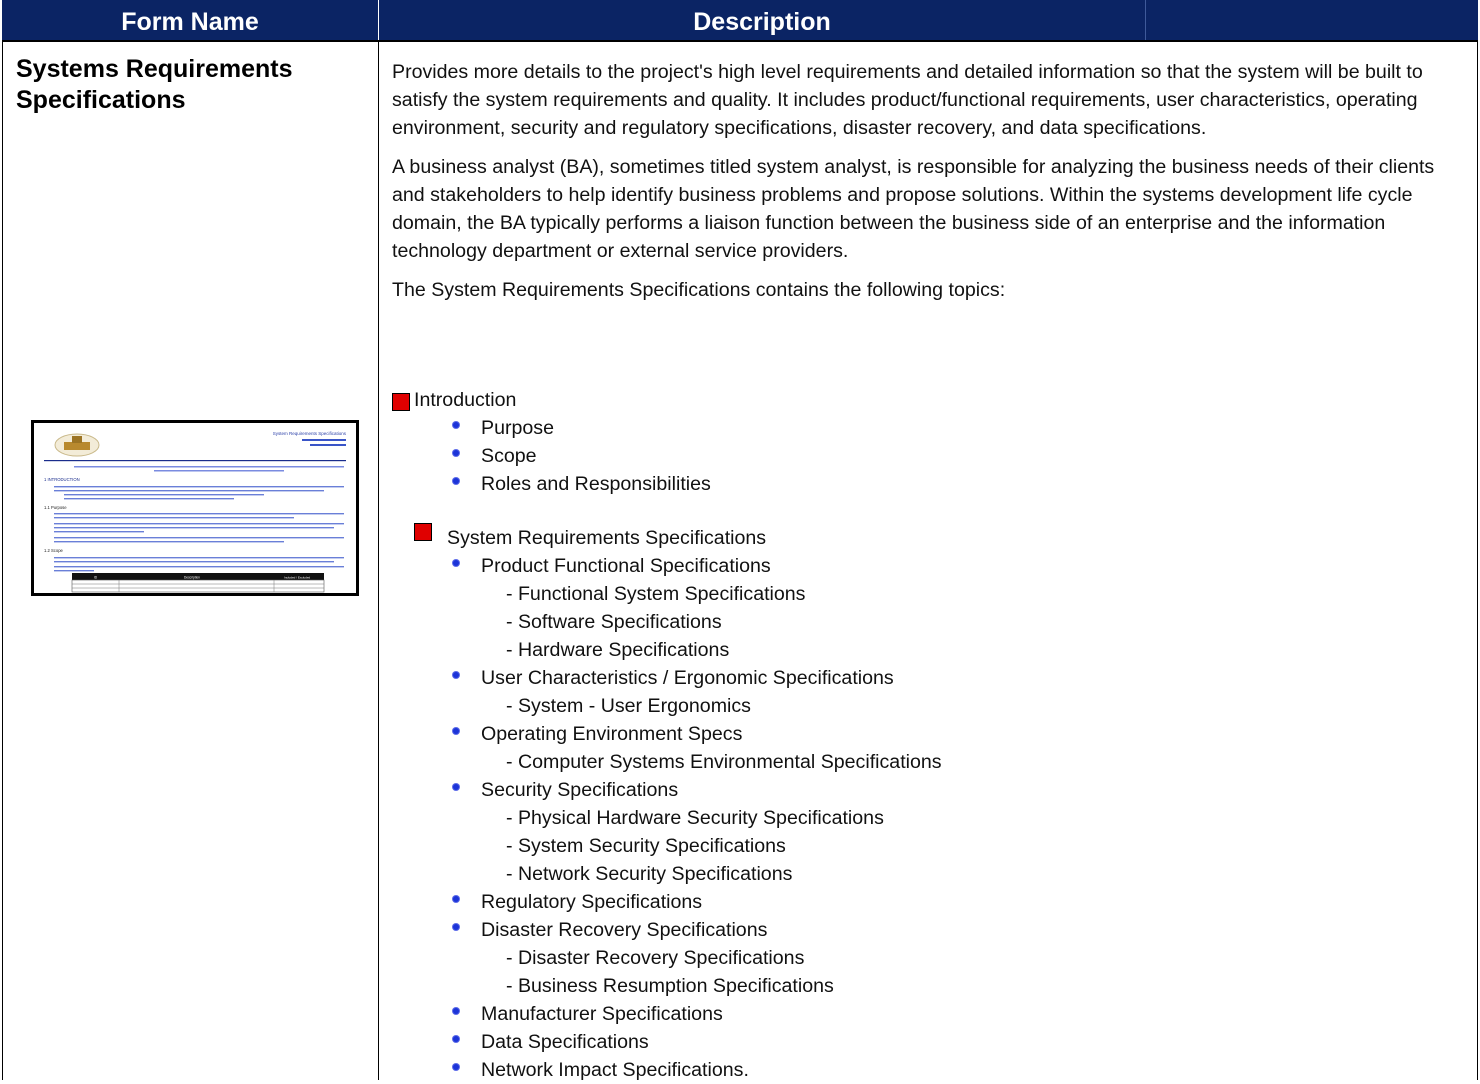  Describe the element at coordinates (55, 507) in the screenshot. I see `thumb-section11: 1.1 Purpose` at that location.